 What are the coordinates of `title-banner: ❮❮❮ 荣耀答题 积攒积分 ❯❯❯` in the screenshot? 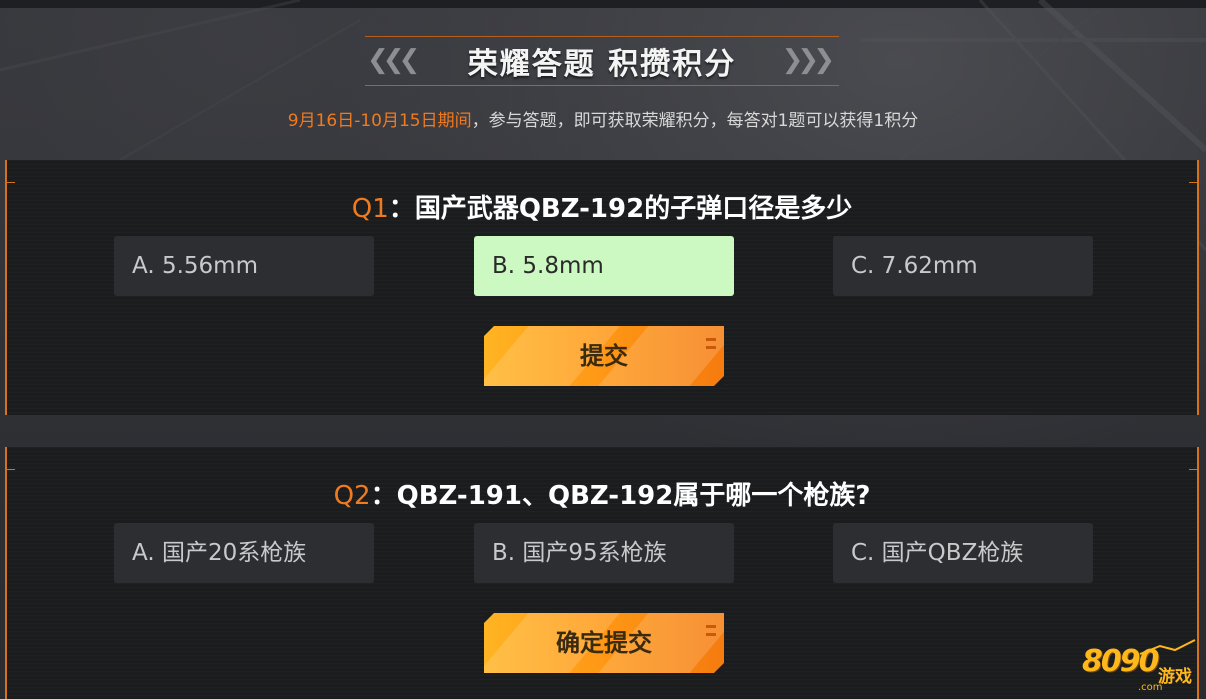 It's located at (602, 61).